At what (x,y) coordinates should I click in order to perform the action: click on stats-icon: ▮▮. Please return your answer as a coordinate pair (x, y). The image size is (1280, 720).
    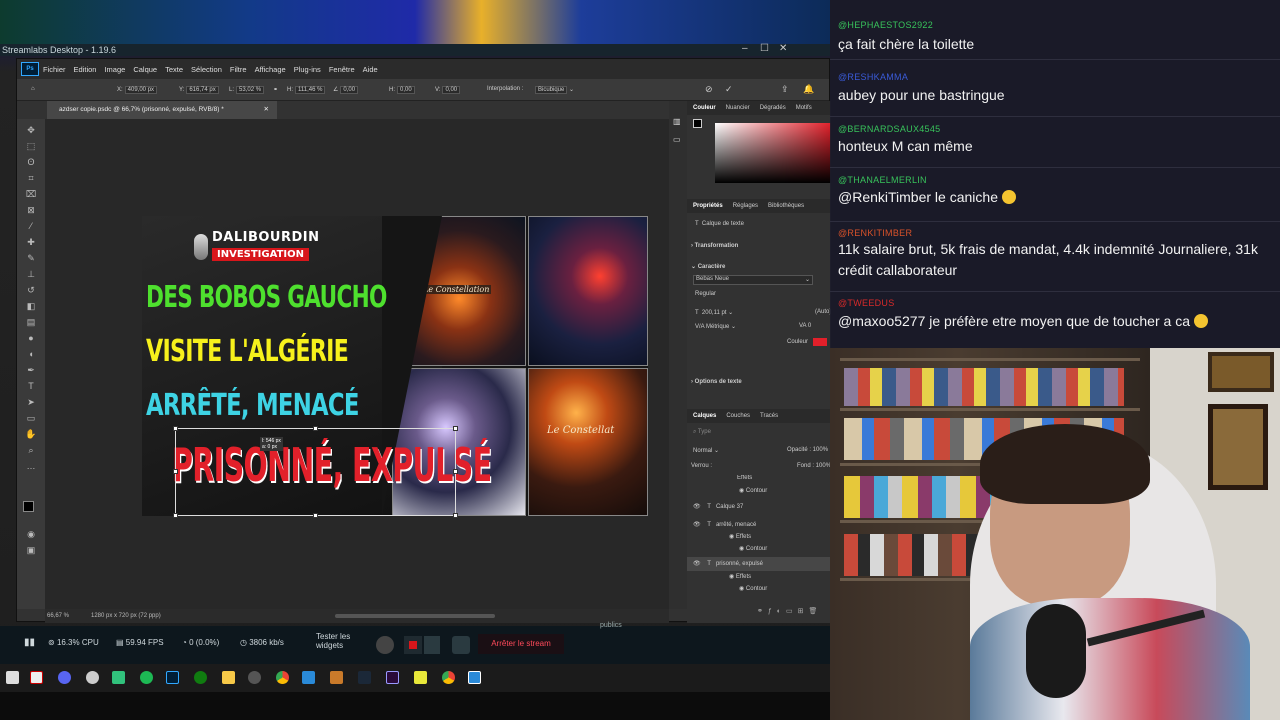
    Looking at the image, I should click on (29, 642).